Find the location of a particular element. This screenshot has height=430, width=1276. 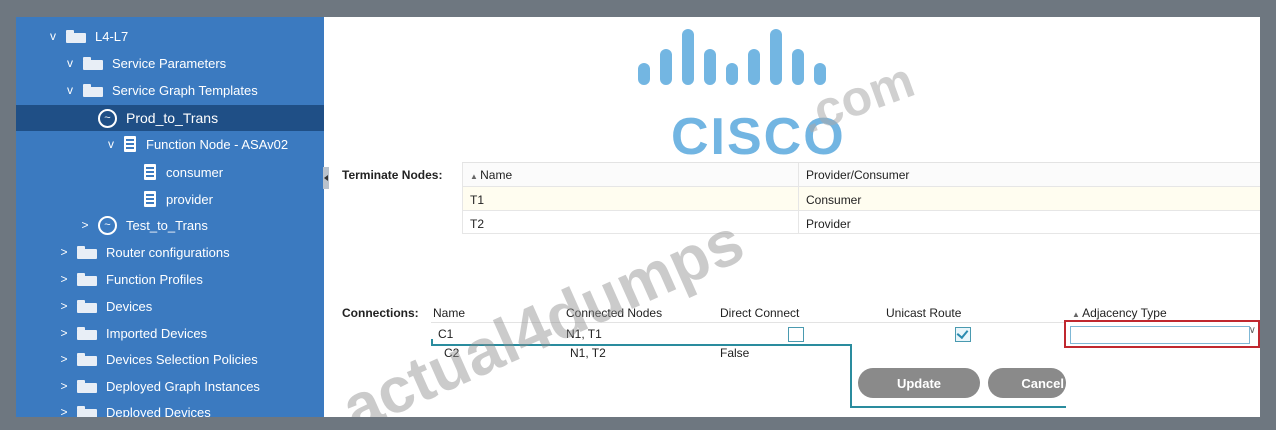

tree-item-deployed-graph-instances: > Deployed Graph Instances is located at coordinates (170, 386).